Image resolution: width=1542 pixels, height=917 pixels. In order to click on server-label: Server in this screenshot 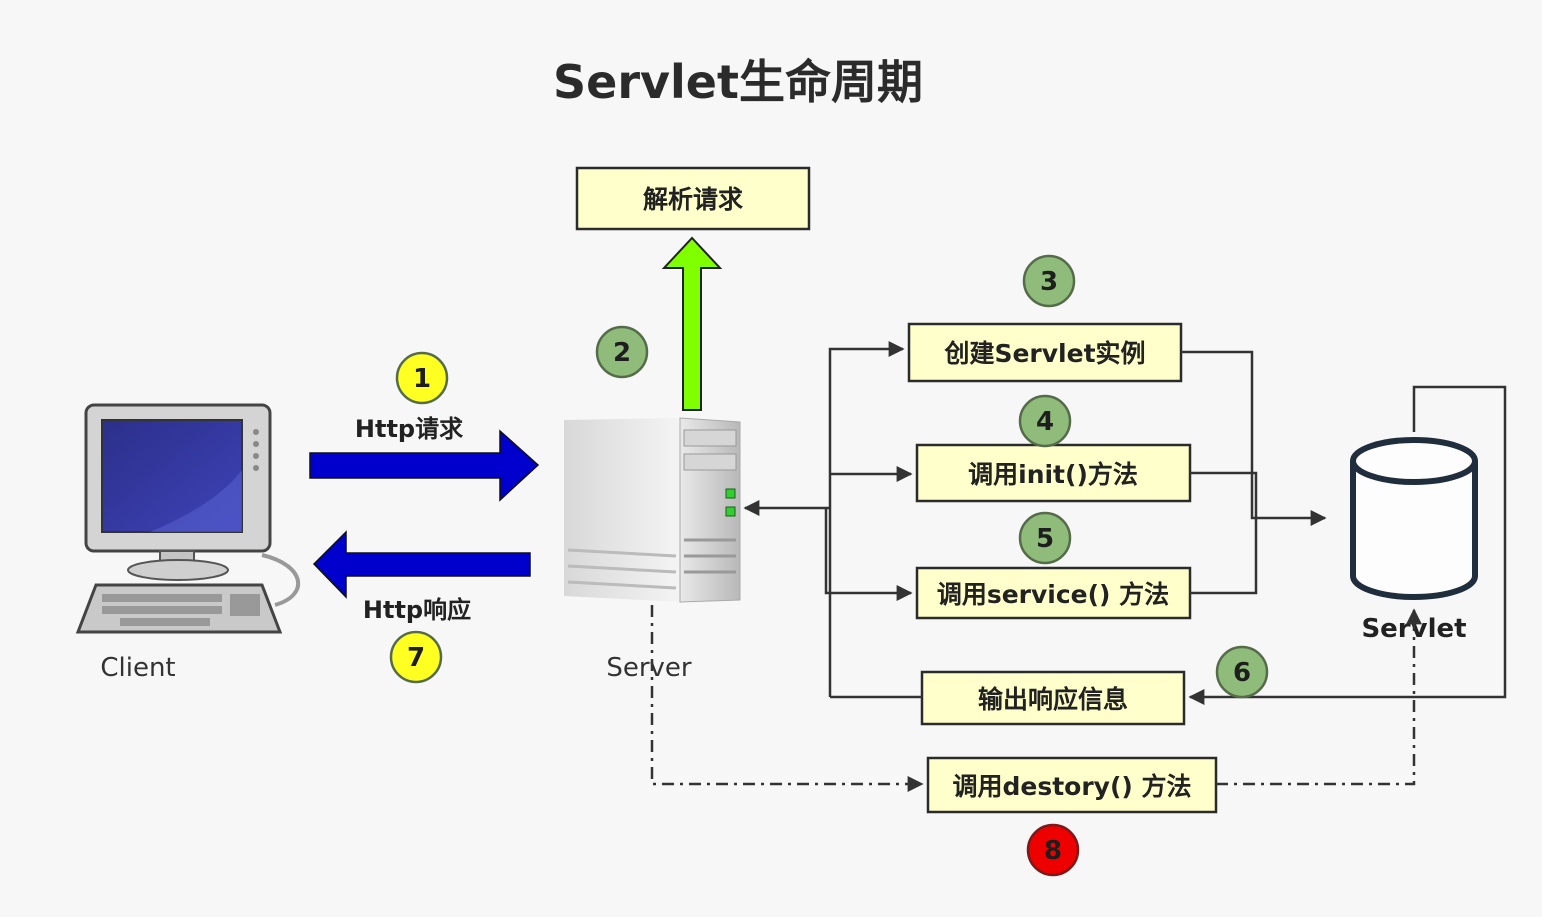, I will do `click(649, 668)`.